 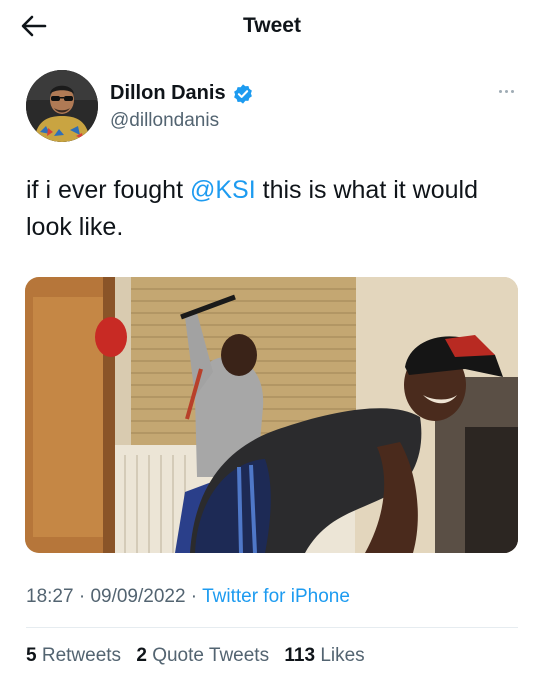 I want to click on engagement-stats: 5 Retweets 2 Quote Tweets 113 Likes, so click(x=200, y=656).